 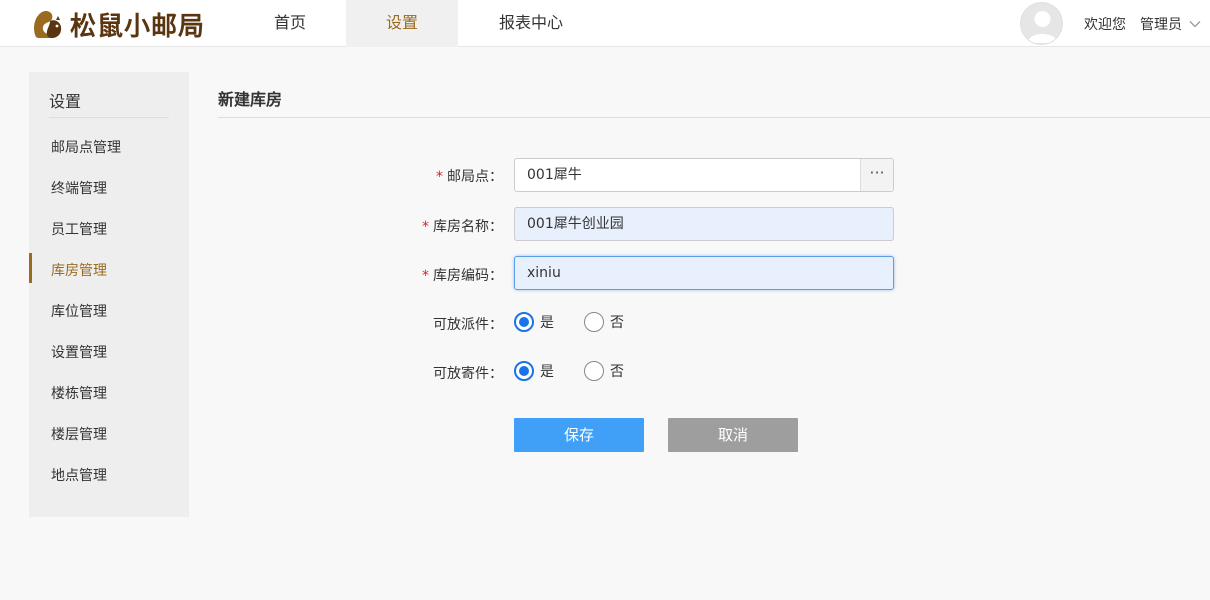 I want to click on sidebar-item-staff: 员工管理, so click(x=109, y=230).